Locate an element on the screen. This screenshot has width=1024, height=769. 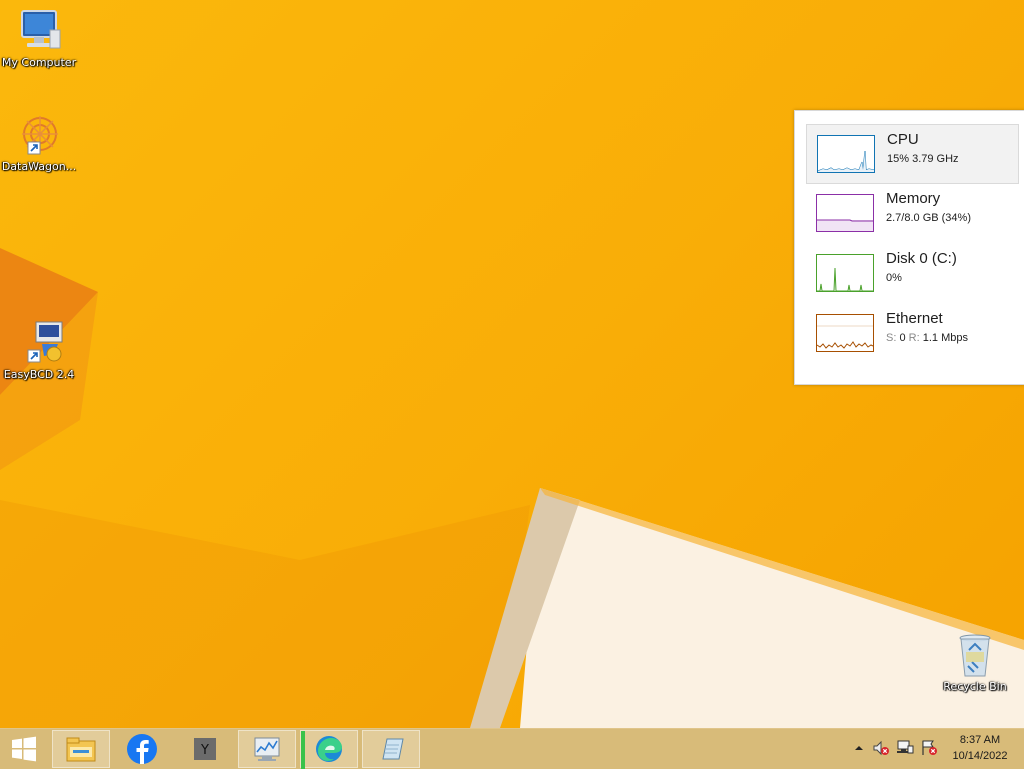
sent-label: S: is located at coordinates (891, 338).